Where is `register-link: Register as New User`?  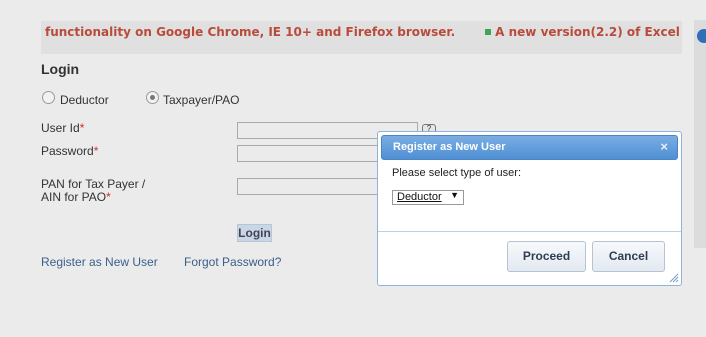 register-link: Register as New User is located at coordinates (99, 262).